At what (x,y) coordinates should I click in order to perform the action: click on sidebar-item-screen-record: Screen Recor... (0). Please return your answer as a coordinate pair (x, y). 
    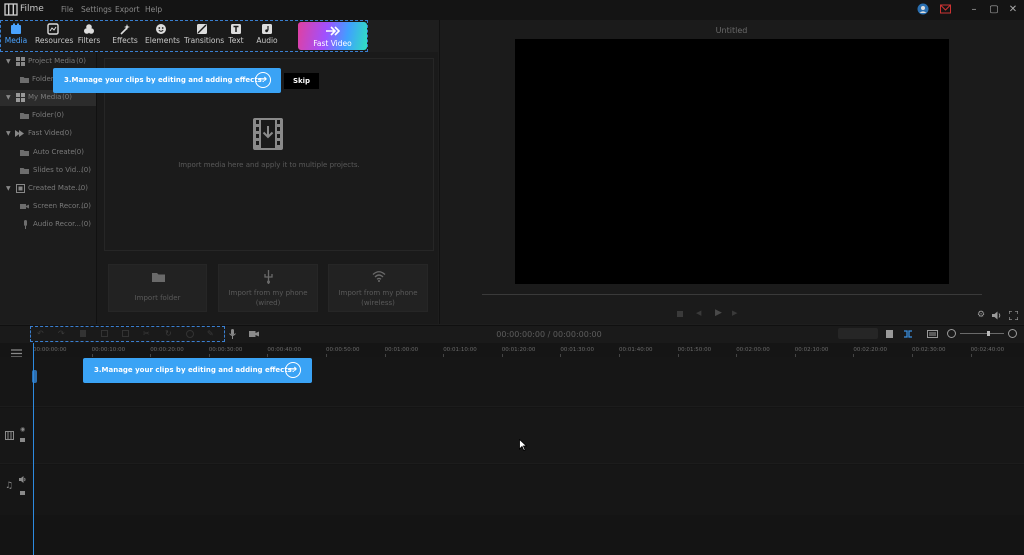
    Looking at the image, I should click on (48, 207).